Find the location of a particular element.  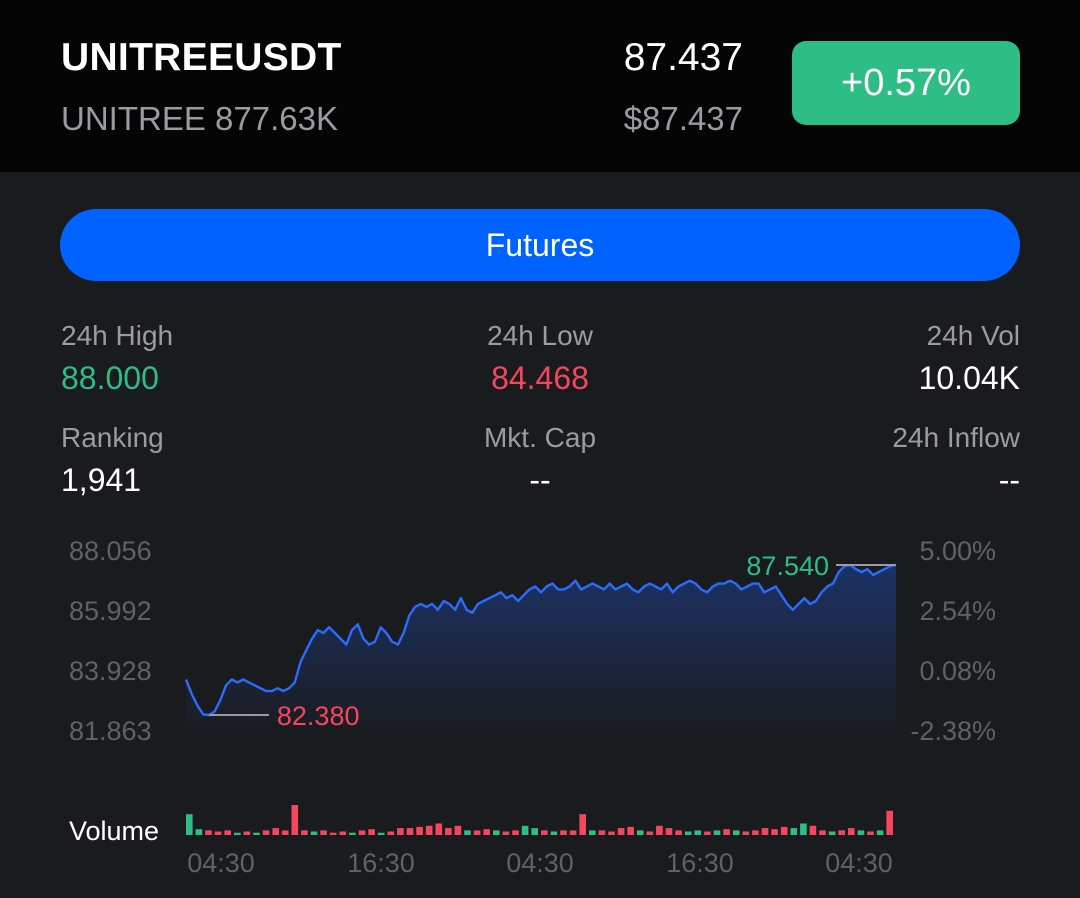

pct-tick-label: 5.00% is located at coordinates (957, 551).